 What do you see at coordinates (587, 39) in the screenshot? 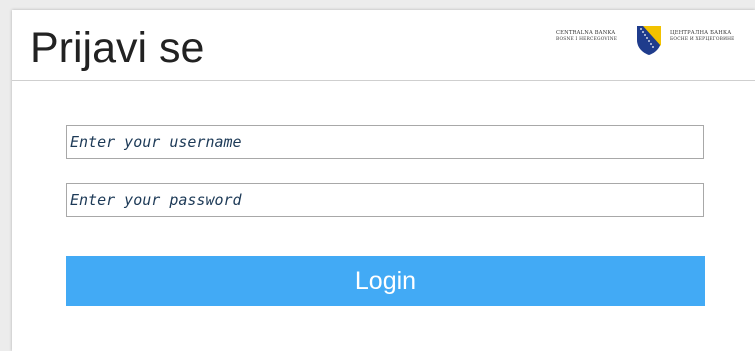
I see `logo-text-left-line2: BOSNE I HERCEGOVINE` at bounding box center [587, 39].